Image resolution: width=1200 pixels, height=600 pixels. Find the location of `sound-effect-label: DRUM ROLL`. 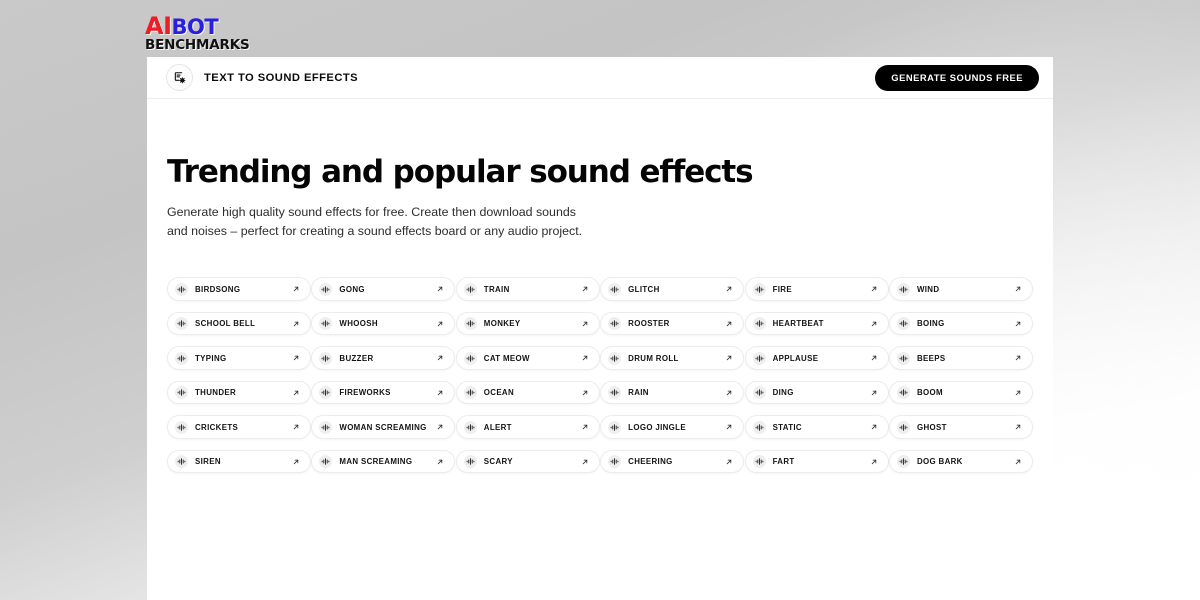

sound-effect-label: DRUM ROLL is located at coordinates (653, 358).